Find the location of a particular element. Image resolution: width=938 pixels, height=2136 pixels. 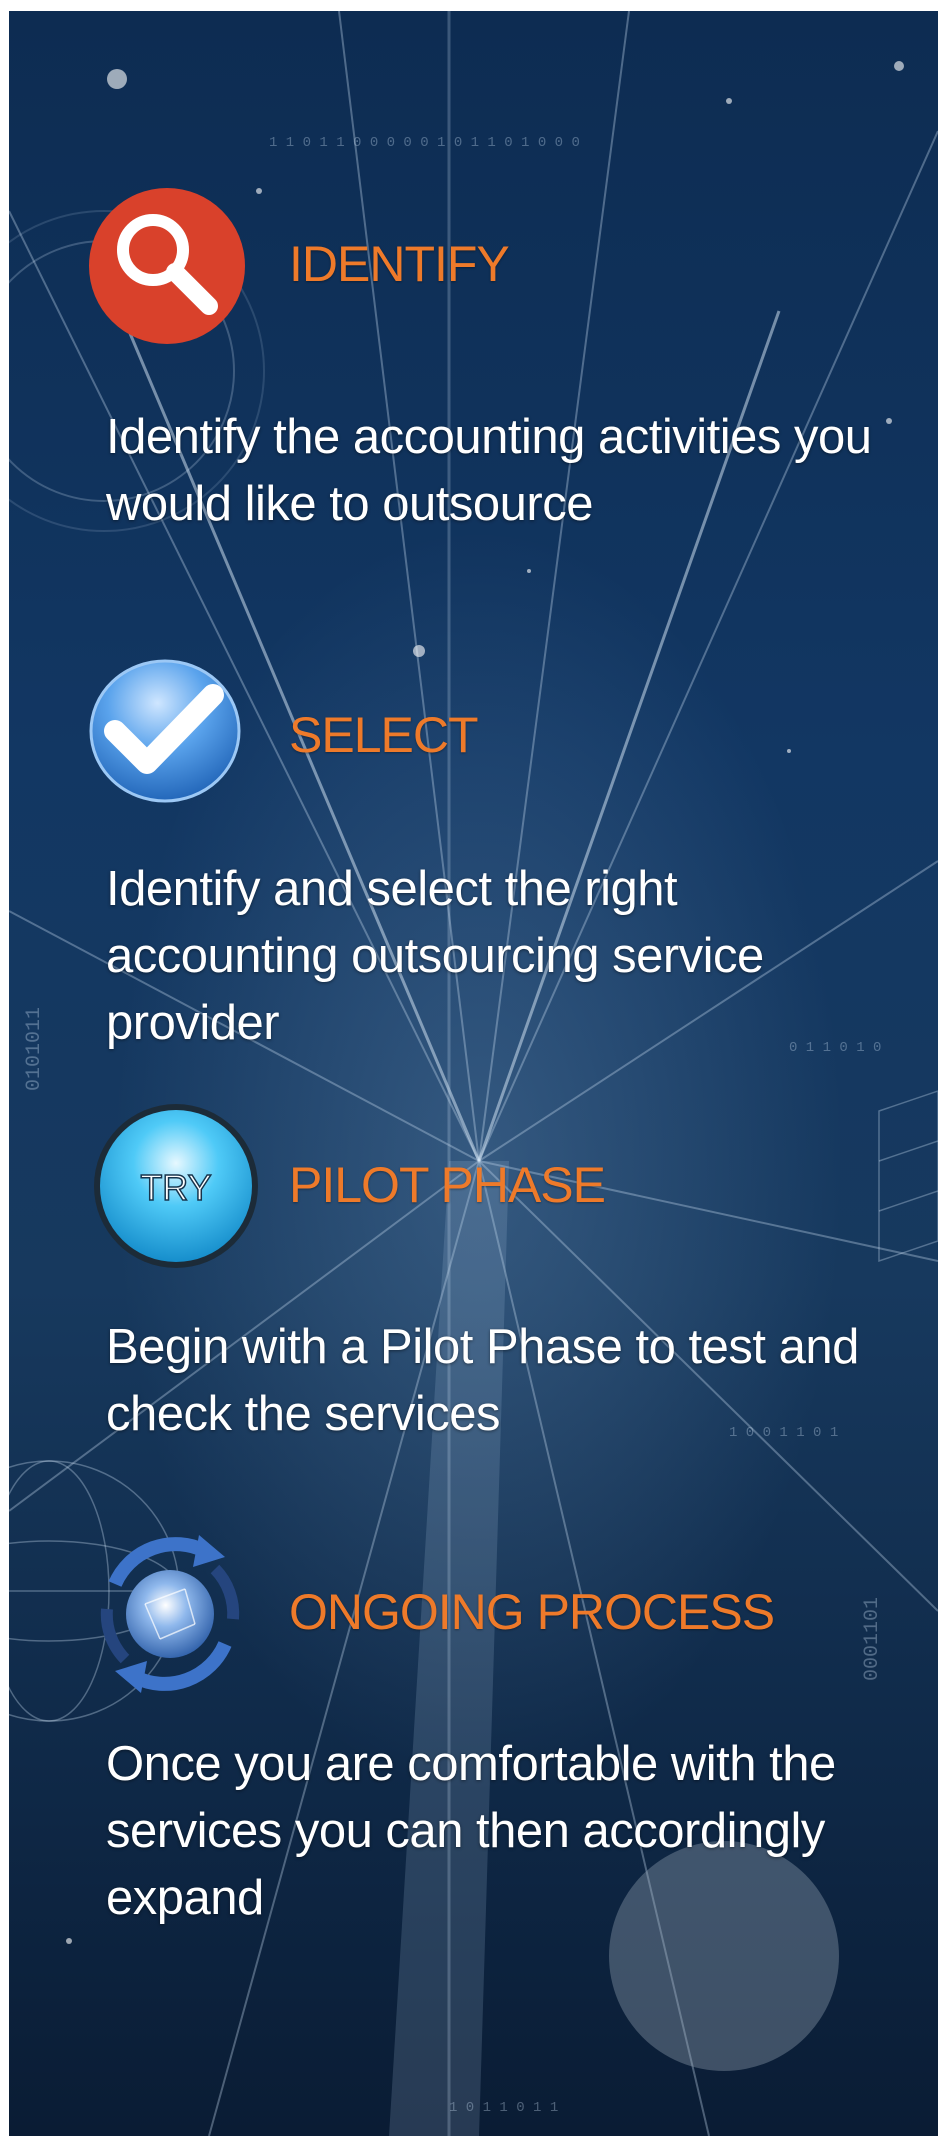

svg-text: 0001101 is located at coordinates (872, 1639).